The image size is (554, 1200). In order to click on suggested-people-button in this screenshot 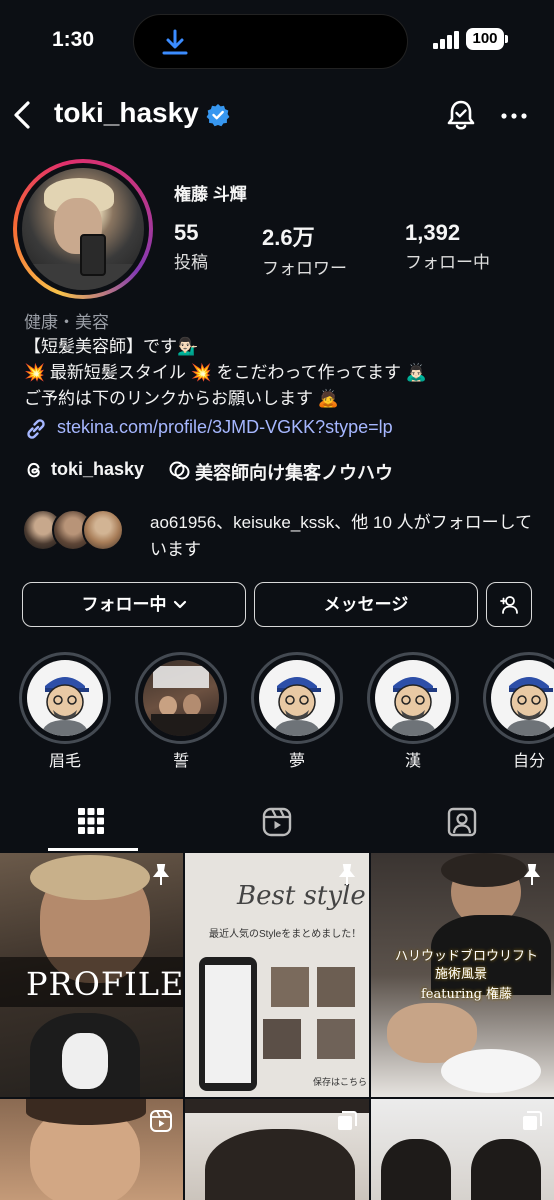, I will do `click(509, 604)`.